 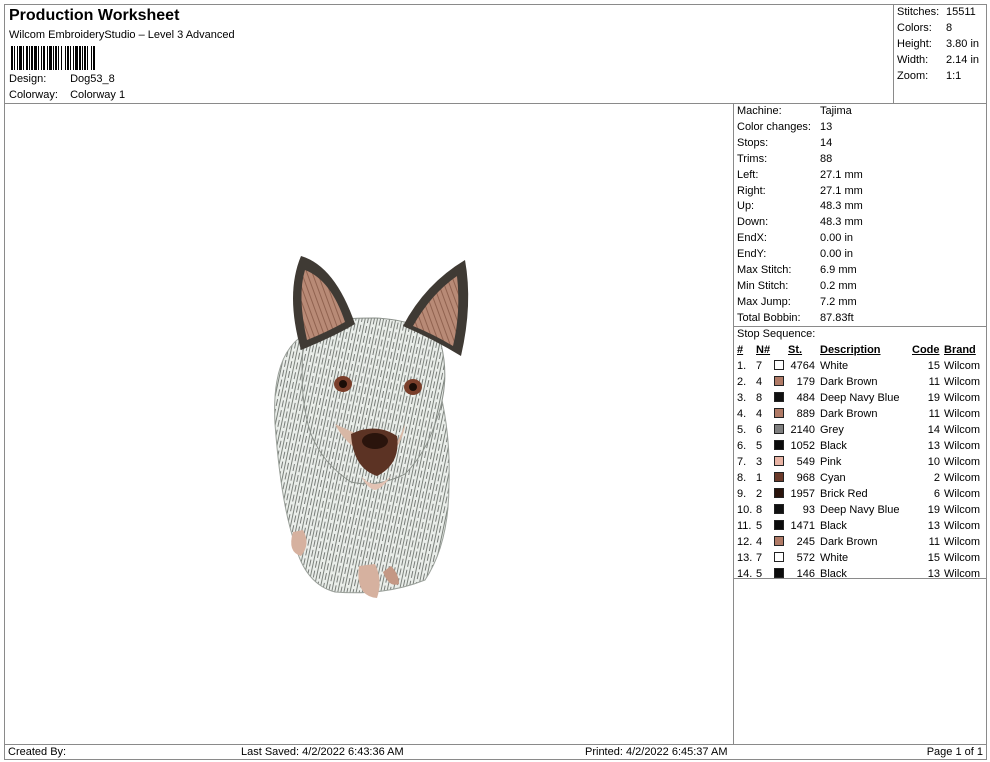 What do you see at coordinates (834, 366) in the screenshot?
I see `row-description: White` at bounding box center [834, 366].